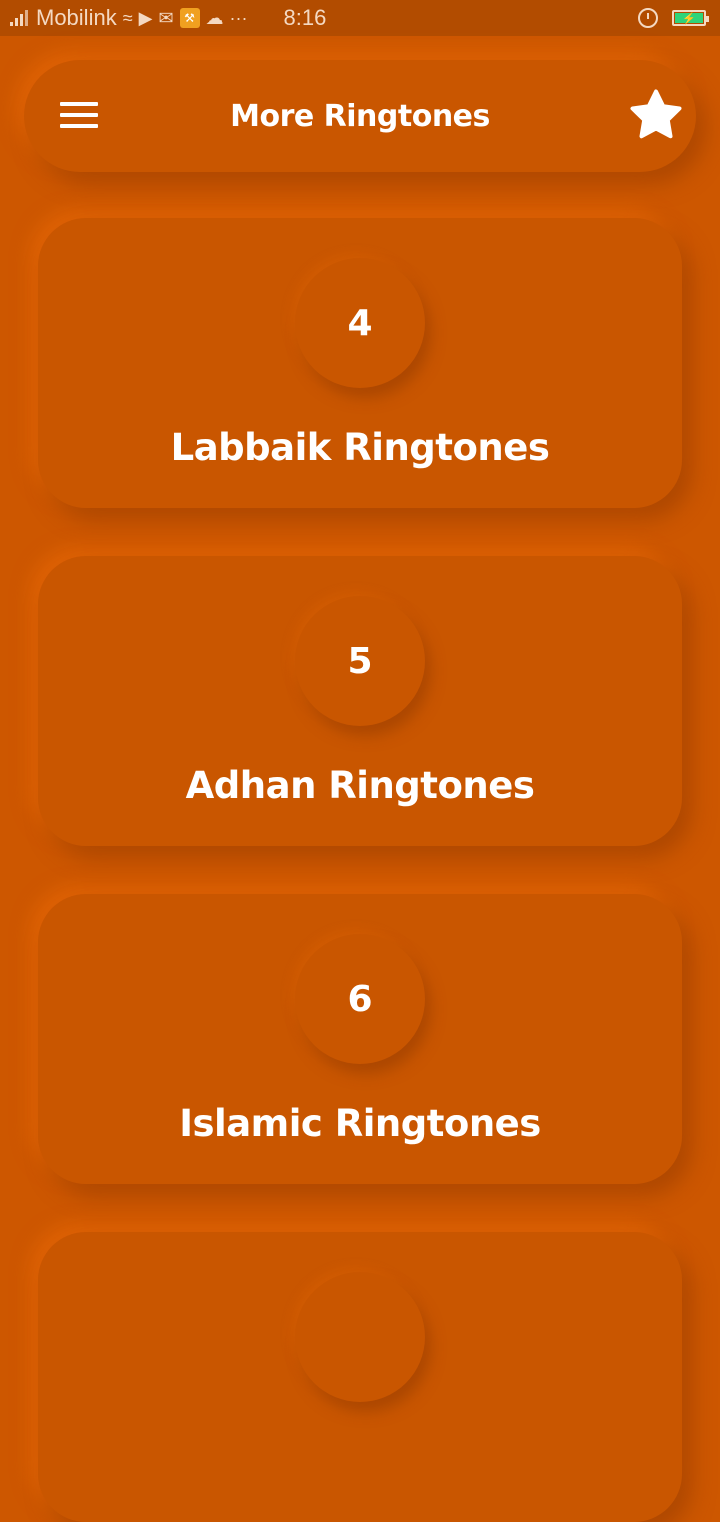 The image size is (720, 1522). What do you see at coordinates (189, 18) in the screenshot?
I see `app-notification-icon: ⚒` at bounding box center [189, 18].